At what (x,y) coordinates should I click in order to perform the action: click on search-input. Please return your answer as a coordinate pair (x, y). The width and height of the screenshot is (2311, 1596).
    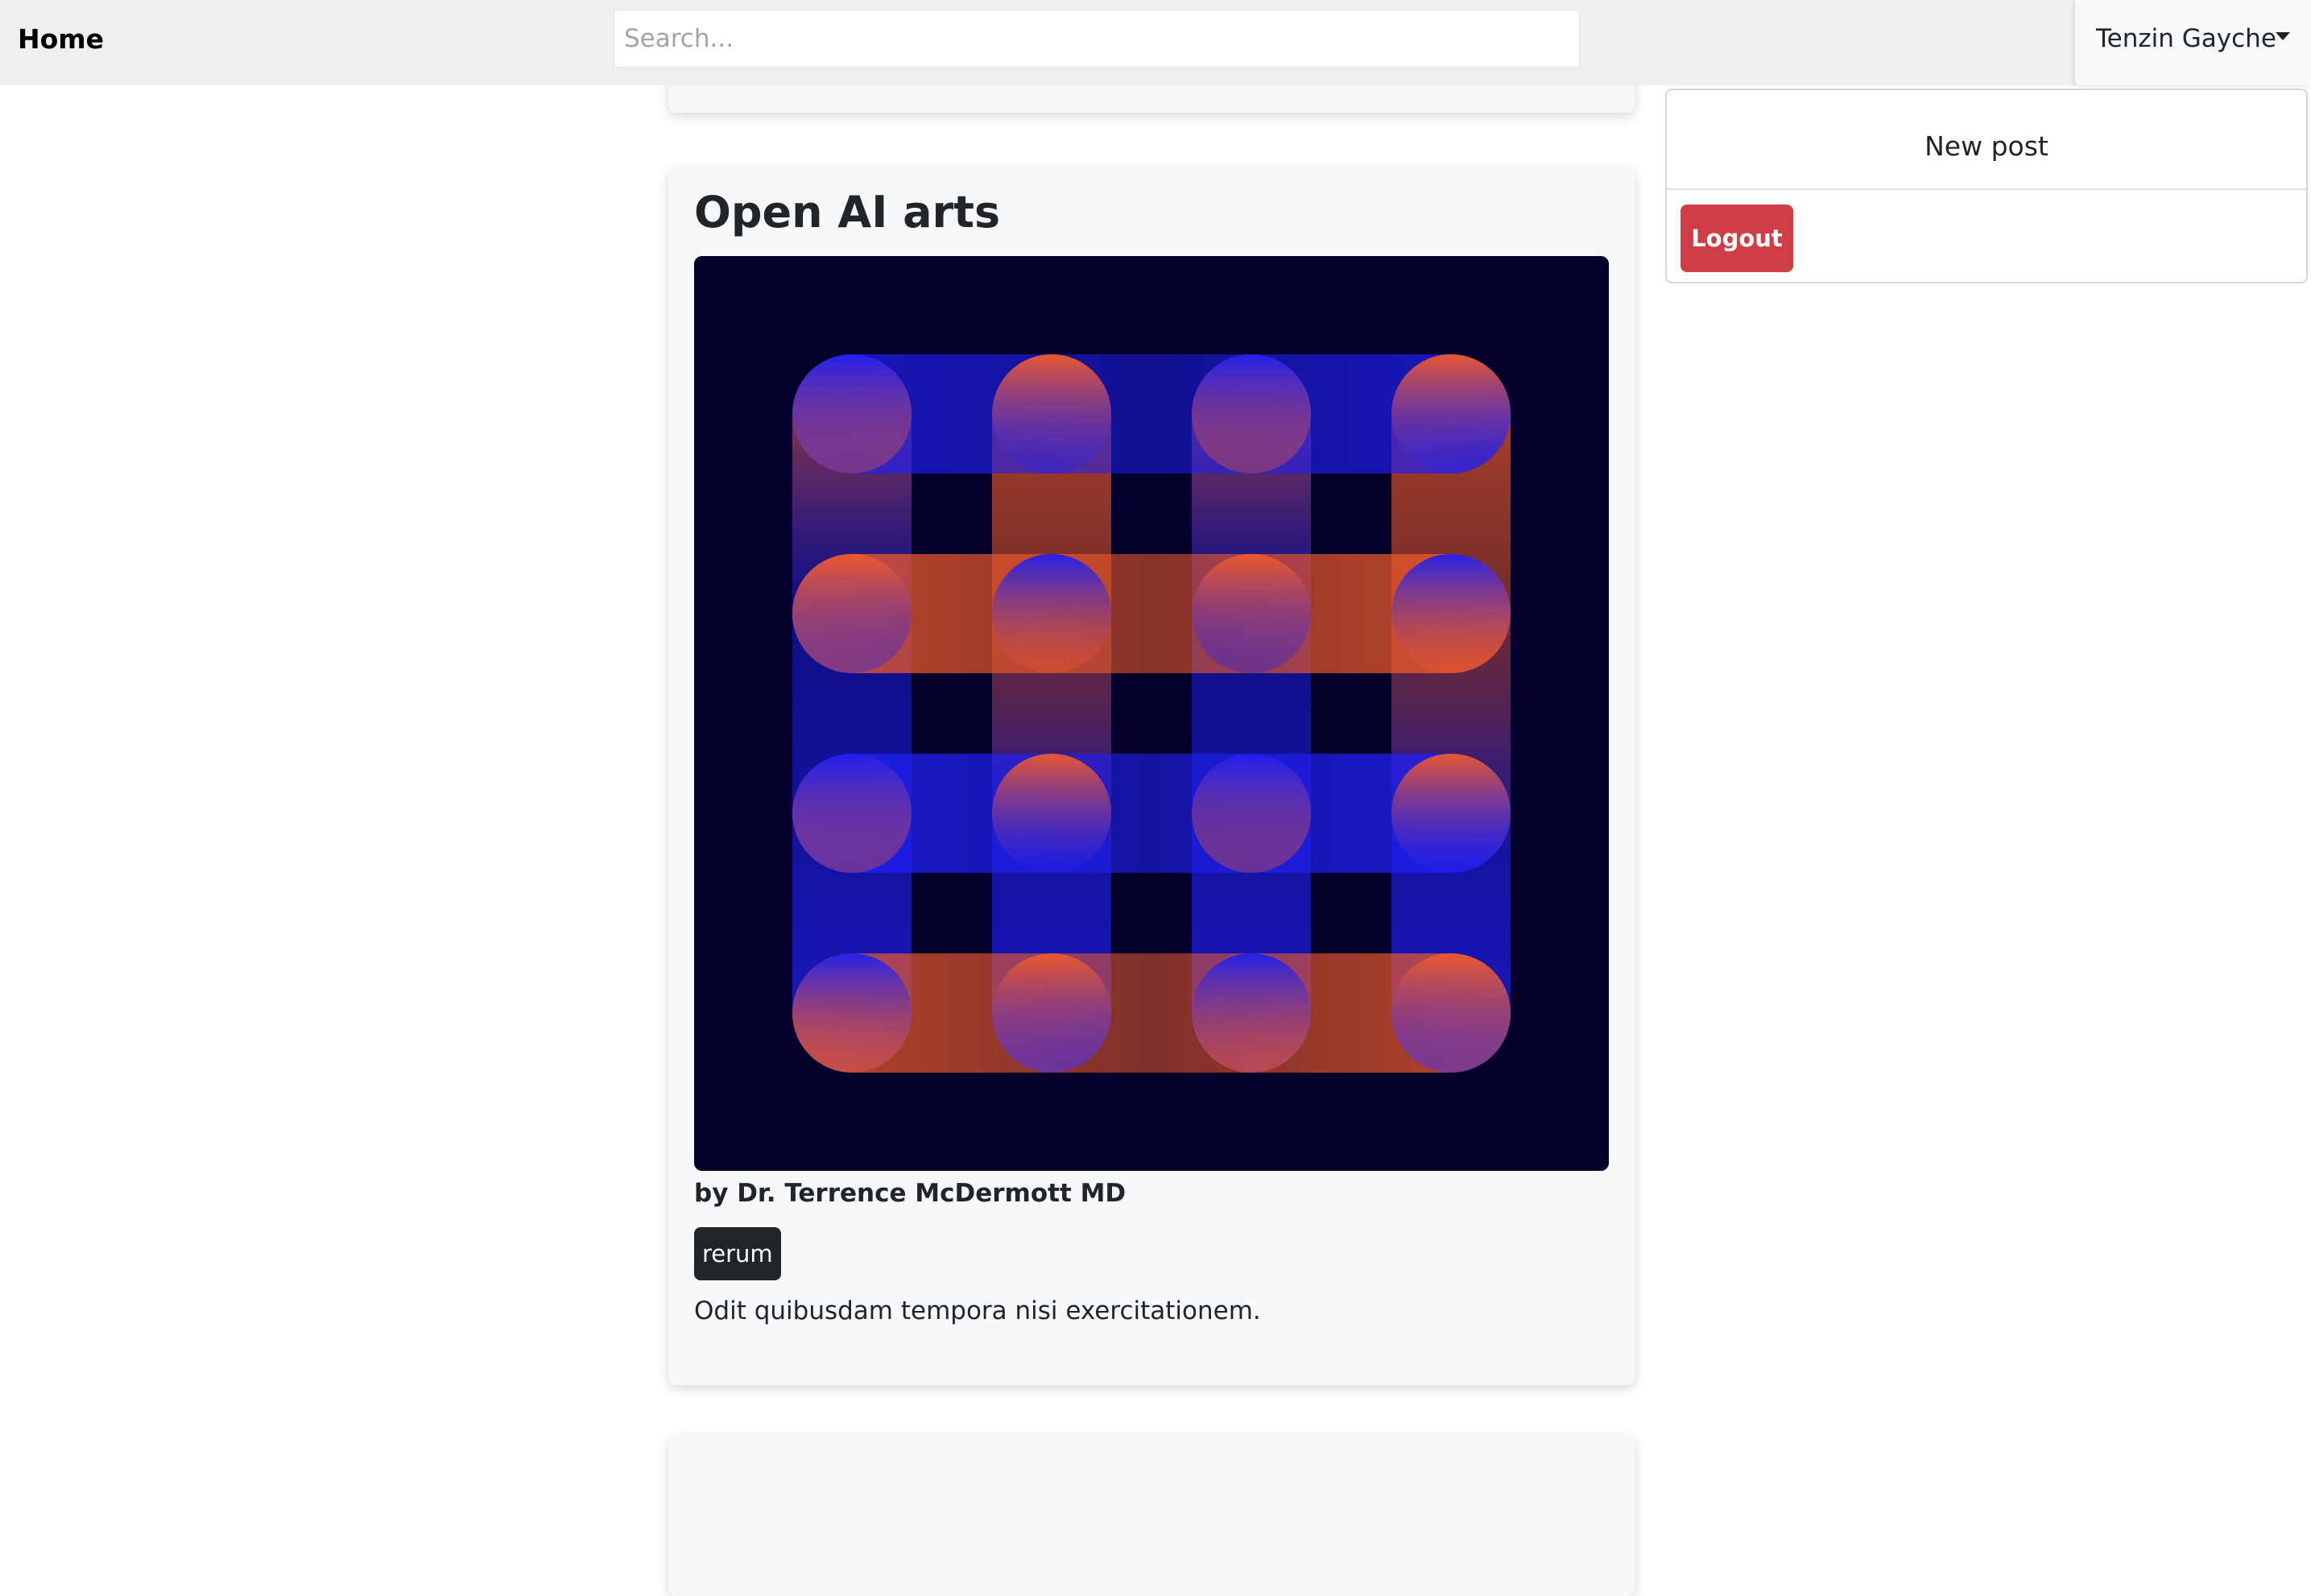
    Looking at the image, I should click on (1097, 39).